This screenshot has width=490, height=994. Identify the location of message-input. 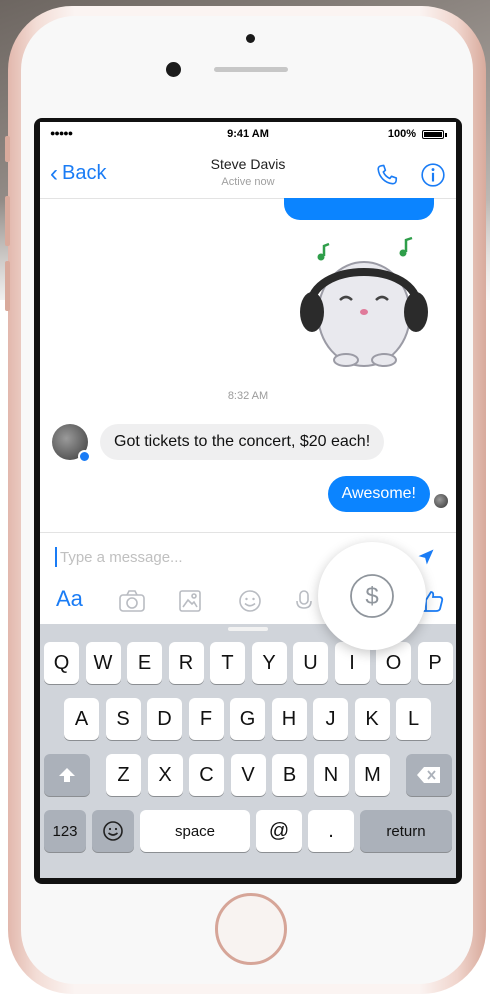
(200, 557).